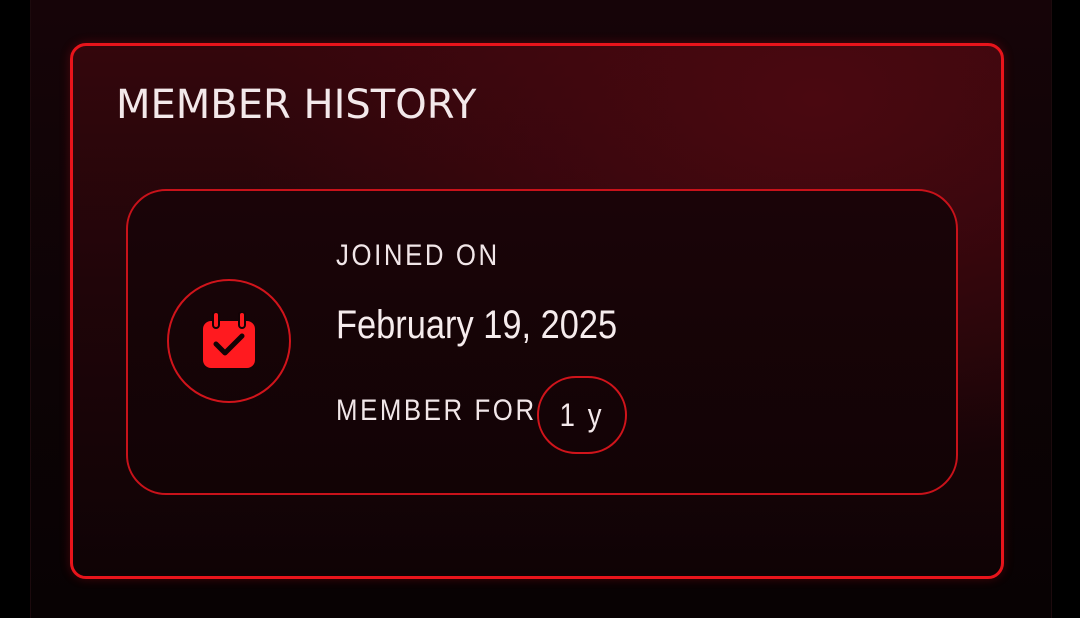  Describe the element at coordinates (477, 325) in the screenshot. I see `joined-date: February 19, 2025` at that location.